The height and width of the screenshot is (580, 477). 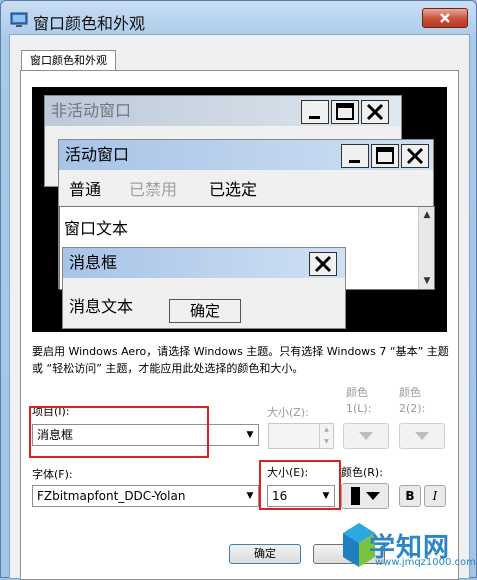 I want to click on tab-window-color: 窗口颜色和外观, so click(x=68, y=60).